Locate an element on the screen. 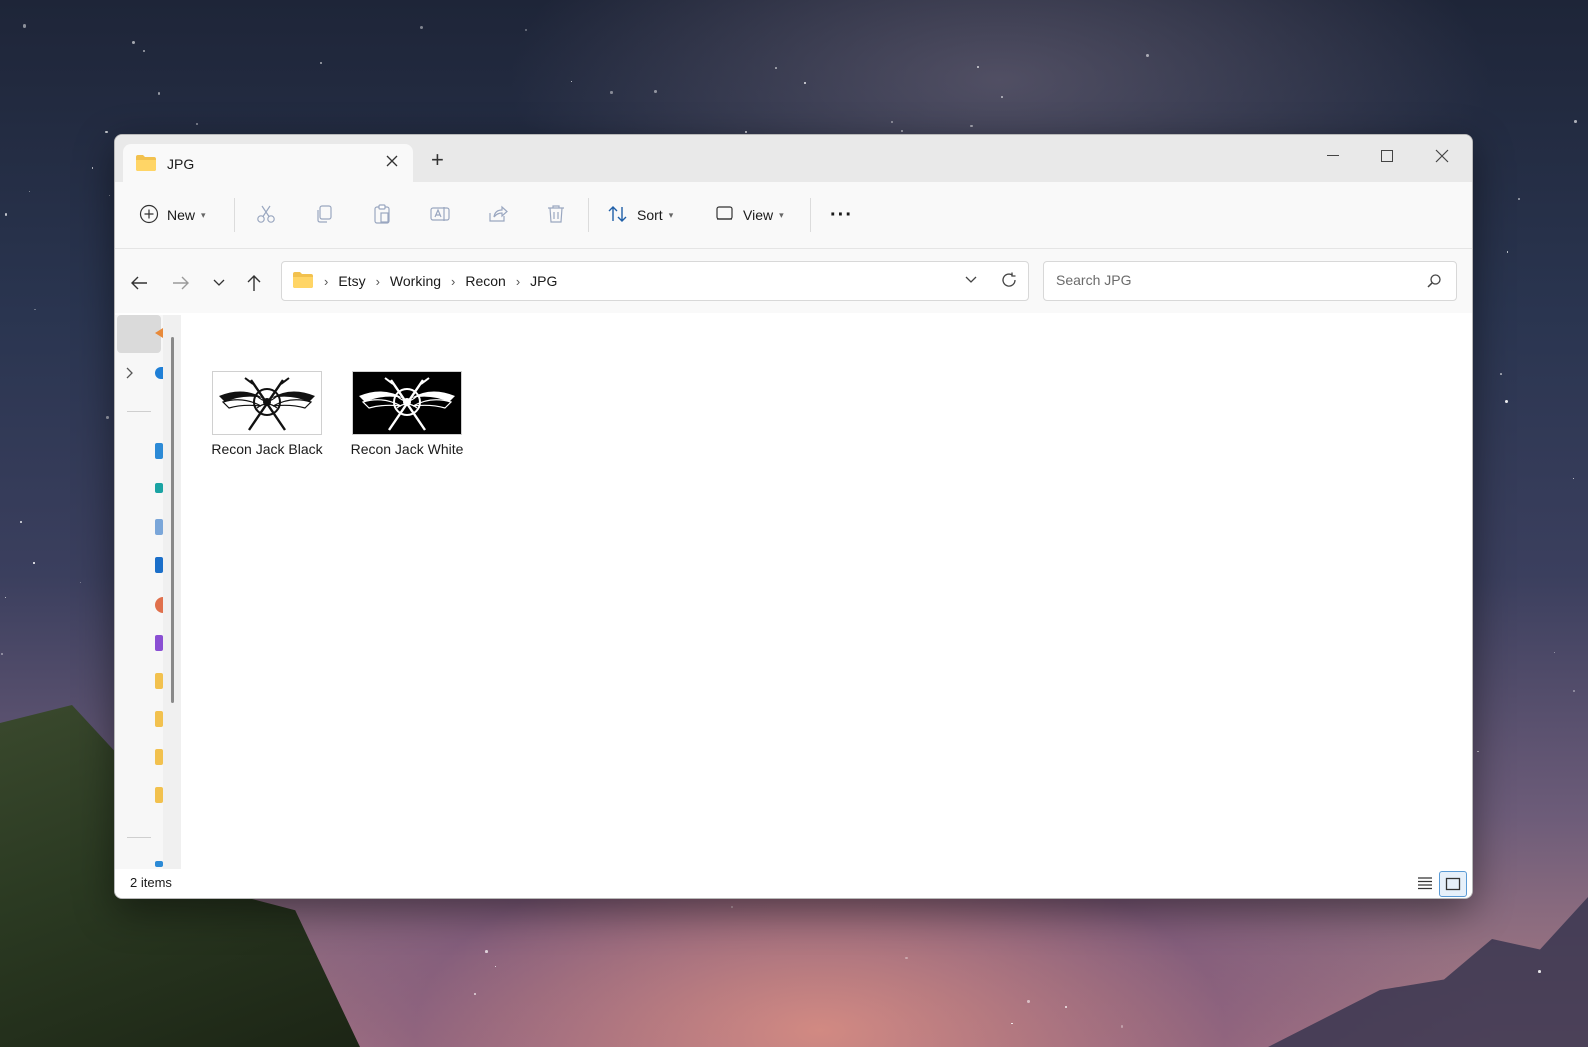 Image resolution: width=1588 pixels, height=1047 pixels. chevron-down-icon: ▾ is located at coordinates (781, 214).